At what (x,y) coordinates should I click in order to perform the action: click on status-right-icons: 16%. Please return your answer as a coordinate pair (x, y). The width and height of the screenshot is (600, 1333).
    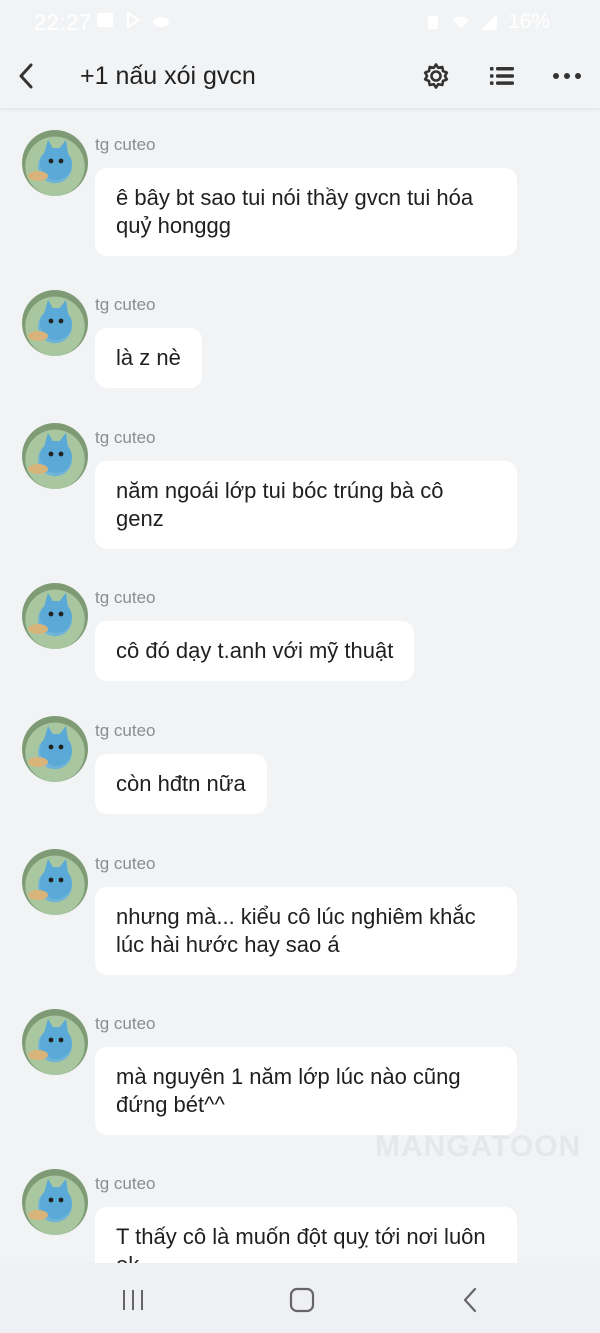
    Looking at the image, I should click on (487, 22).